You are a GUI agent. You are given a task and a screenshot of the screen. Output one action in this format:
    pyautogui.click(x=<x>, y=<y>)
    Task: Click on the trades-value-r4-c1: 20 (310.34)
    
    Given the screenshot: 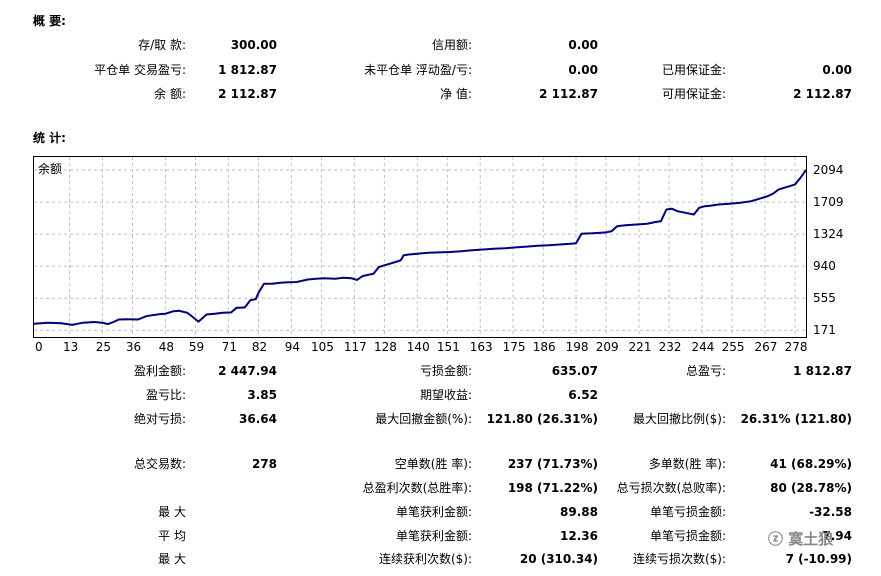 What is the action you would take?
    pyautogui.click(x=558, y=559)
    